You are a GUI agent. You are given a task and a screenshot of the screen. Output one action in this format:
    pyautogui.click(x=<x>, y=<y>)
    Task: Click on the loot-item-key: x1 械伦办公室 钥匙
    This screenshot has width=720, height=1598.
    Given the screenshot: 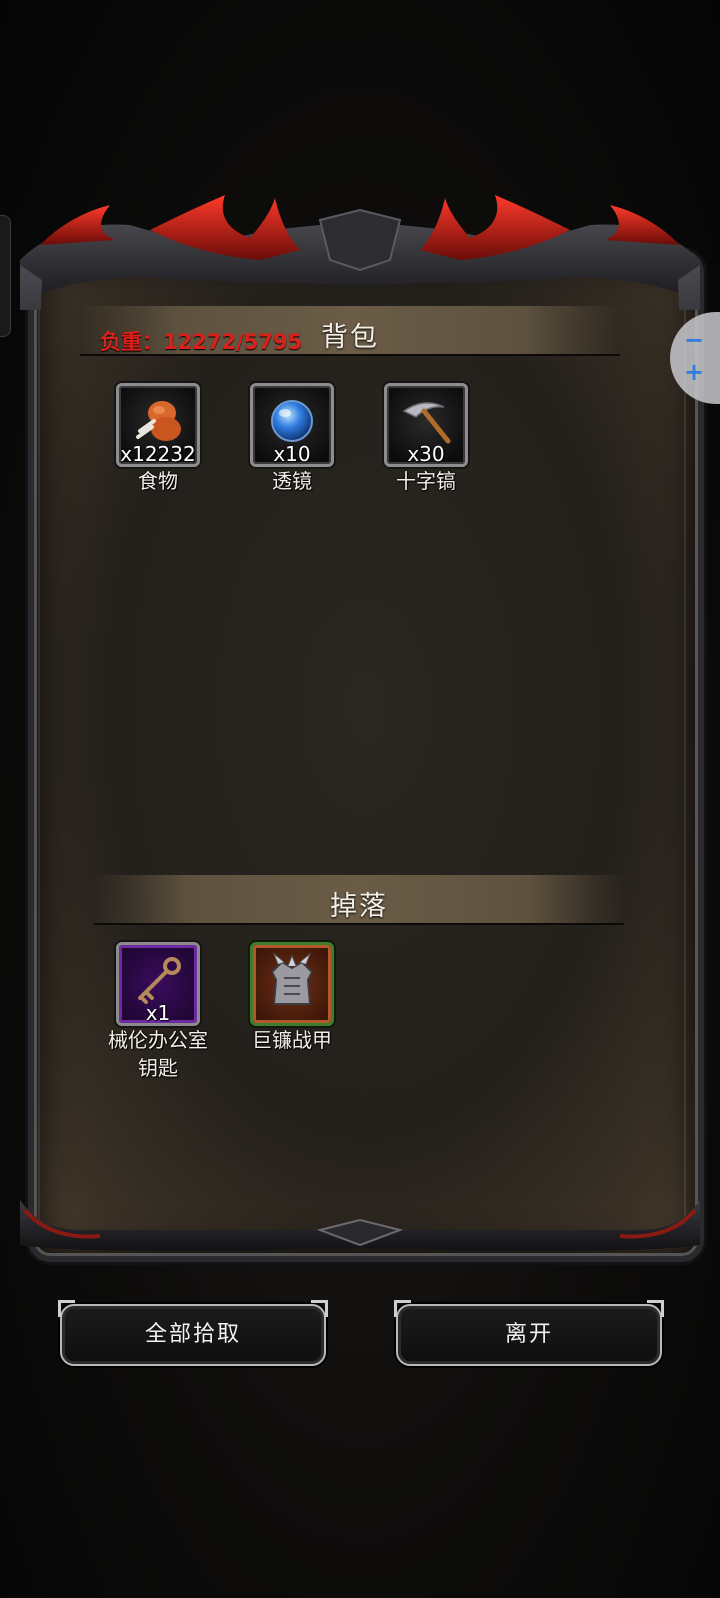 What is the action you would take?
    pyautogui.click(x=158, y=1012)
    